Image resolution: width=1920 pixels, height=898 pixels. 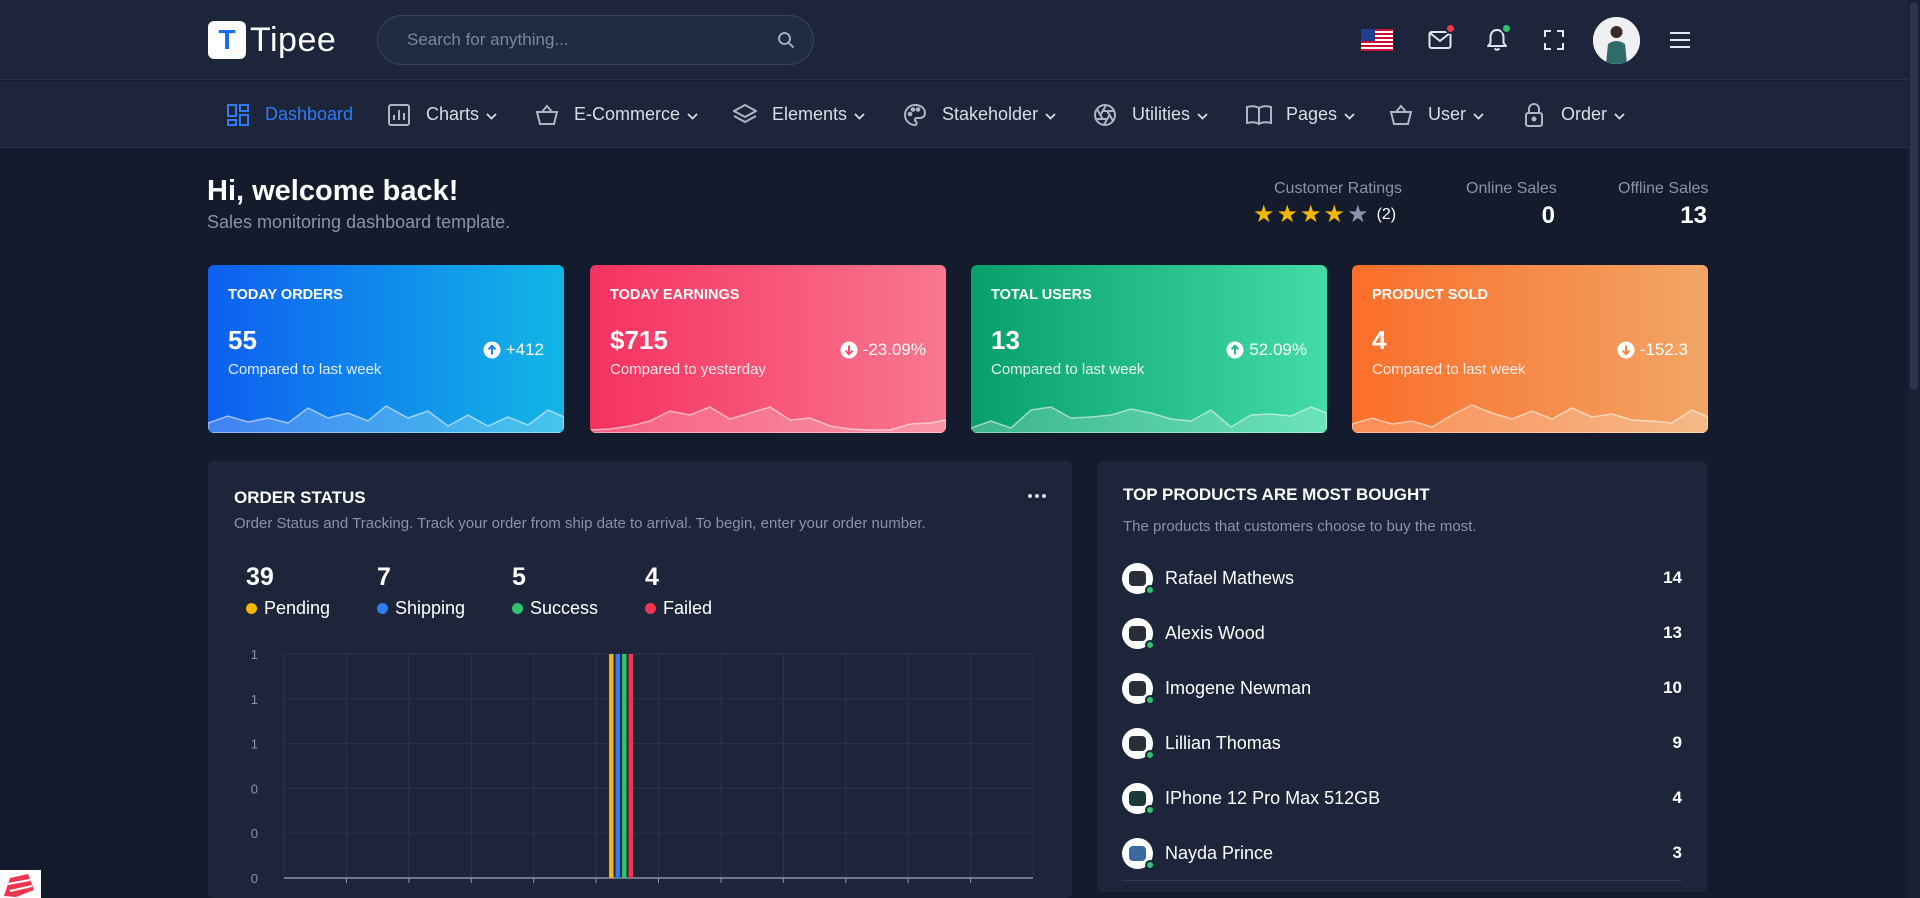 I want to click on product-qty: 9, so click(x=1677, y=742).